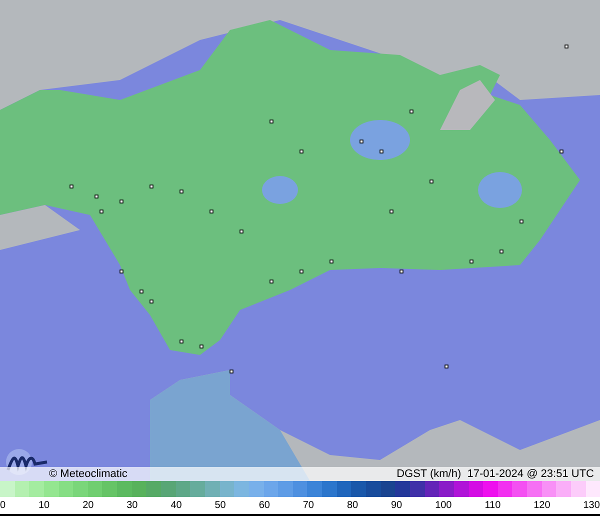 The image size is (600, 517). What do you see at coordinates (492, 505) in the screenshot?
I see `scale-label: 110` at bounding box center [492, 505].